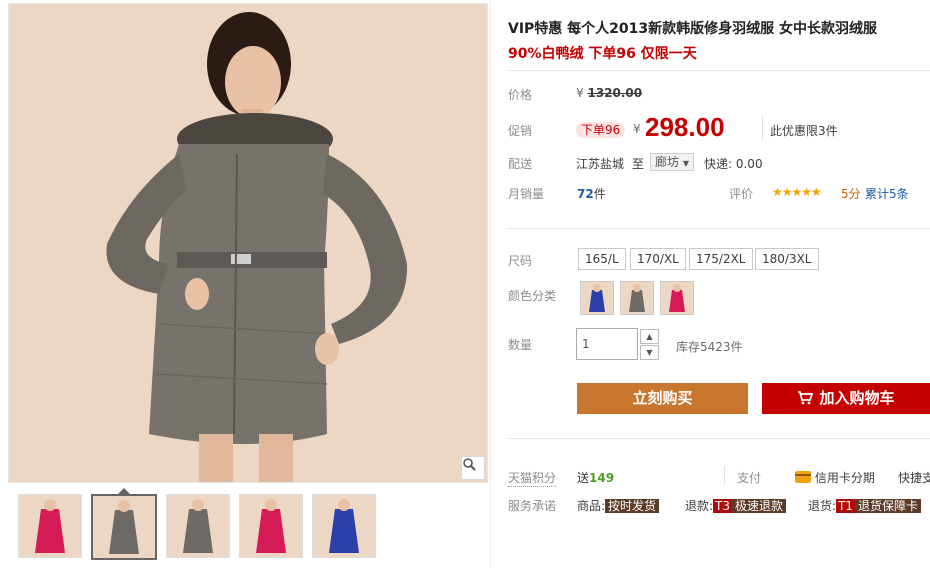  I want to click on return-t1-icon: T1, so click(846, 506).